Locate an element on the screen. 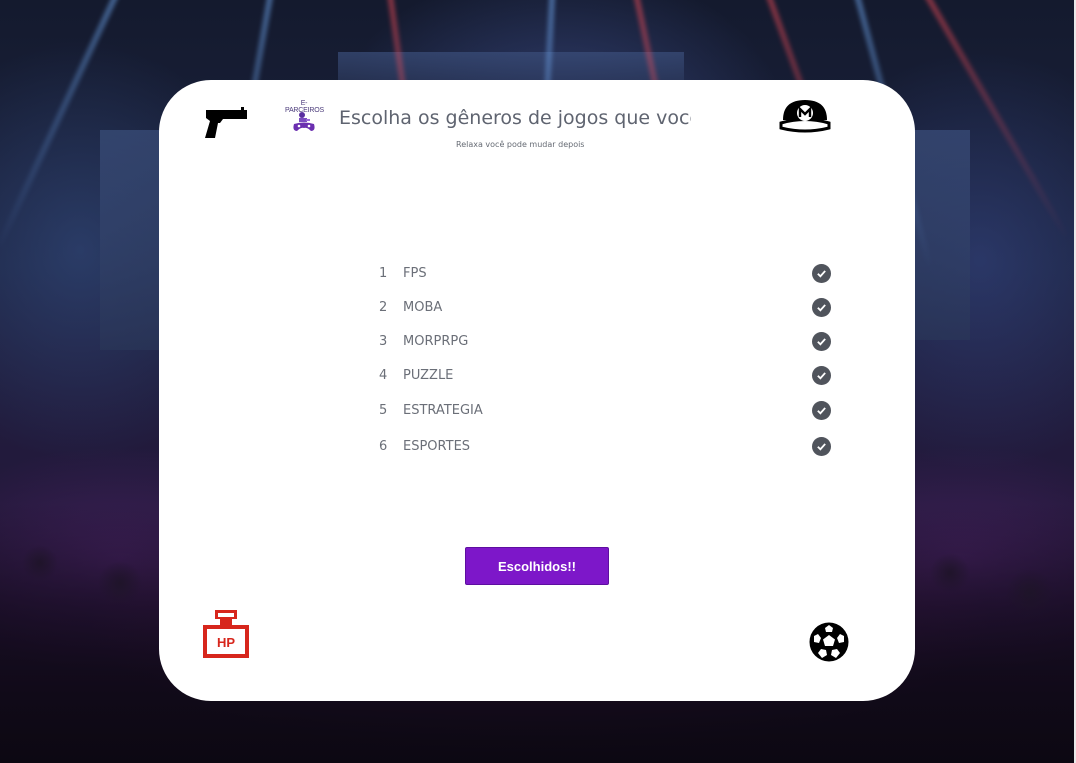 The image size is (1076, 763). site-logo: E-PARCEIROS is located at coordinates (304, 119).